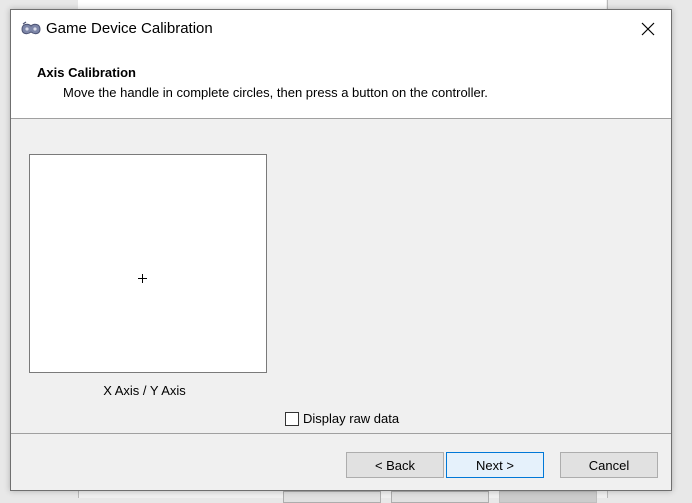  I want to click on xy-axis-display, so click(148, 263).